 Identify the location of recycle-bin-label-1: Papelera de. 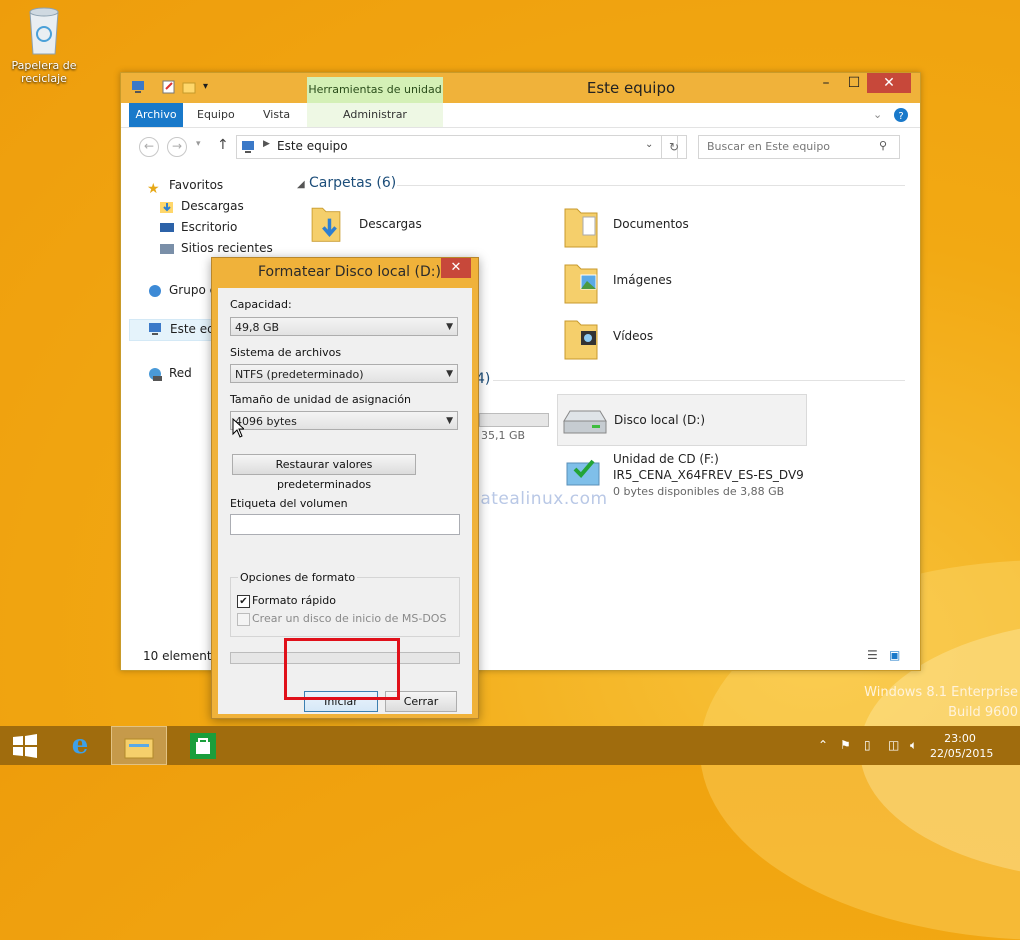
(44, 65).